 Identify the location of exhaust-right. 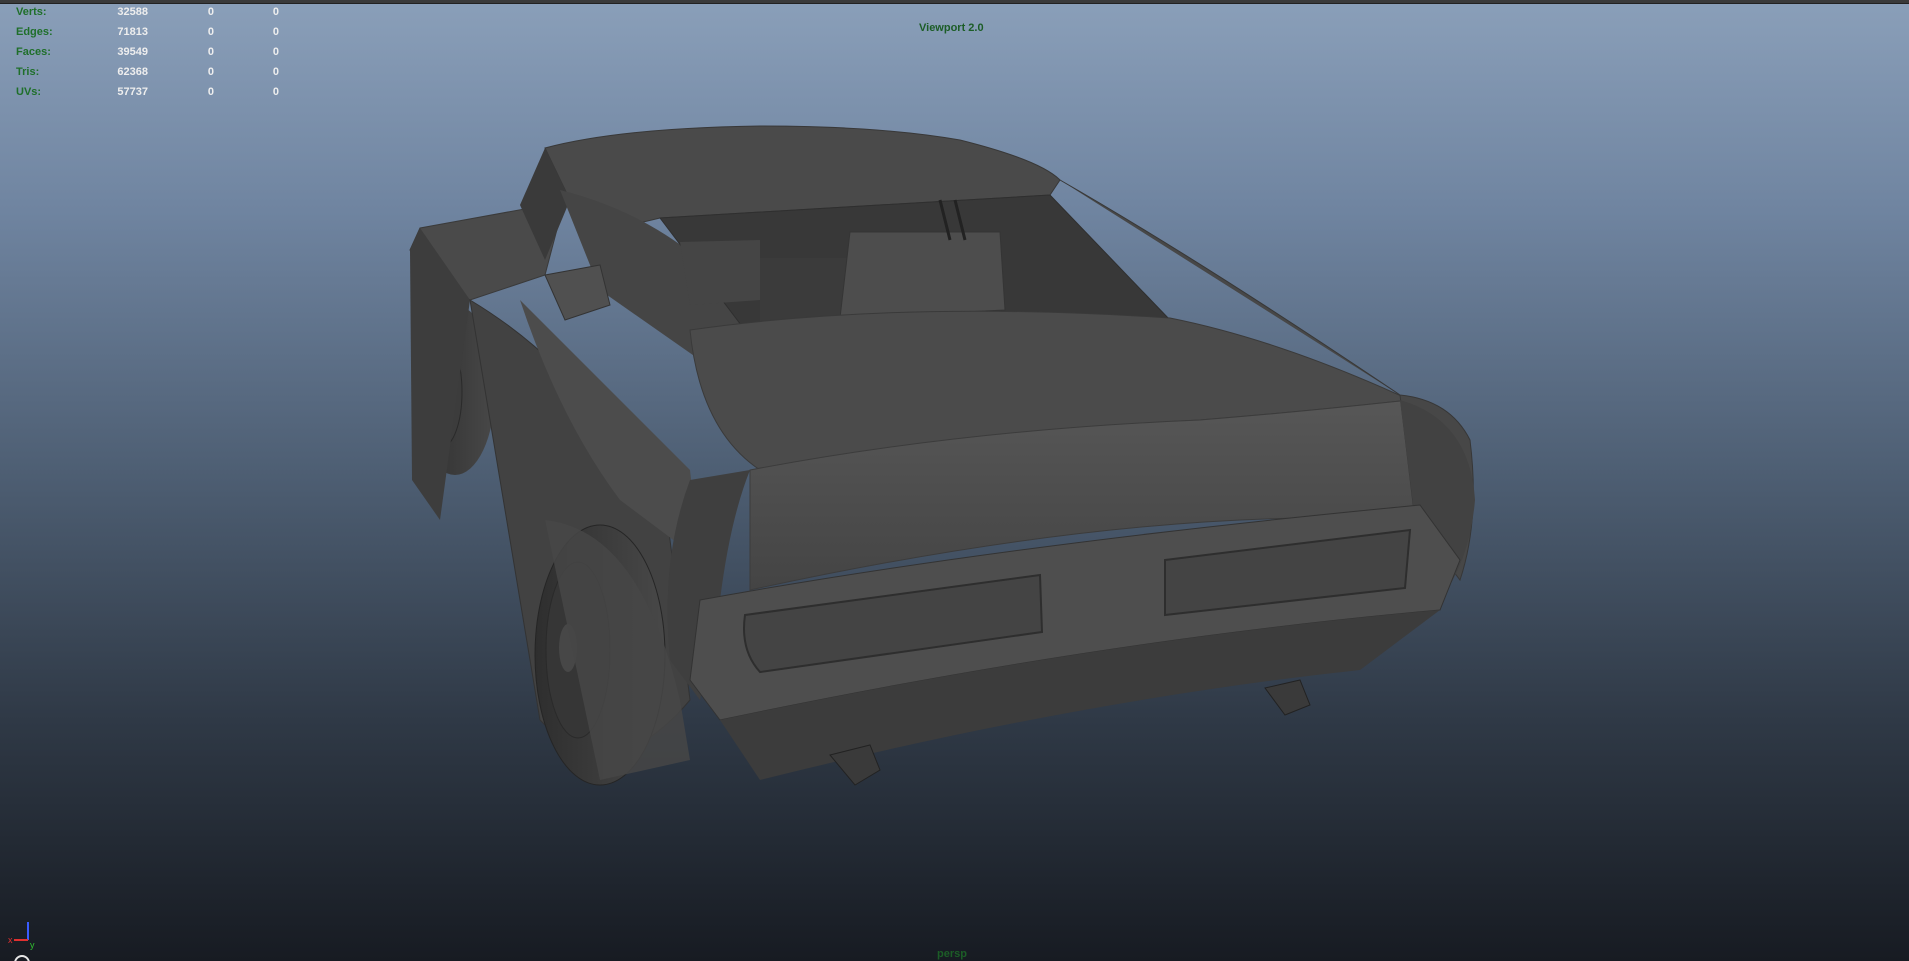
(1287, 697).